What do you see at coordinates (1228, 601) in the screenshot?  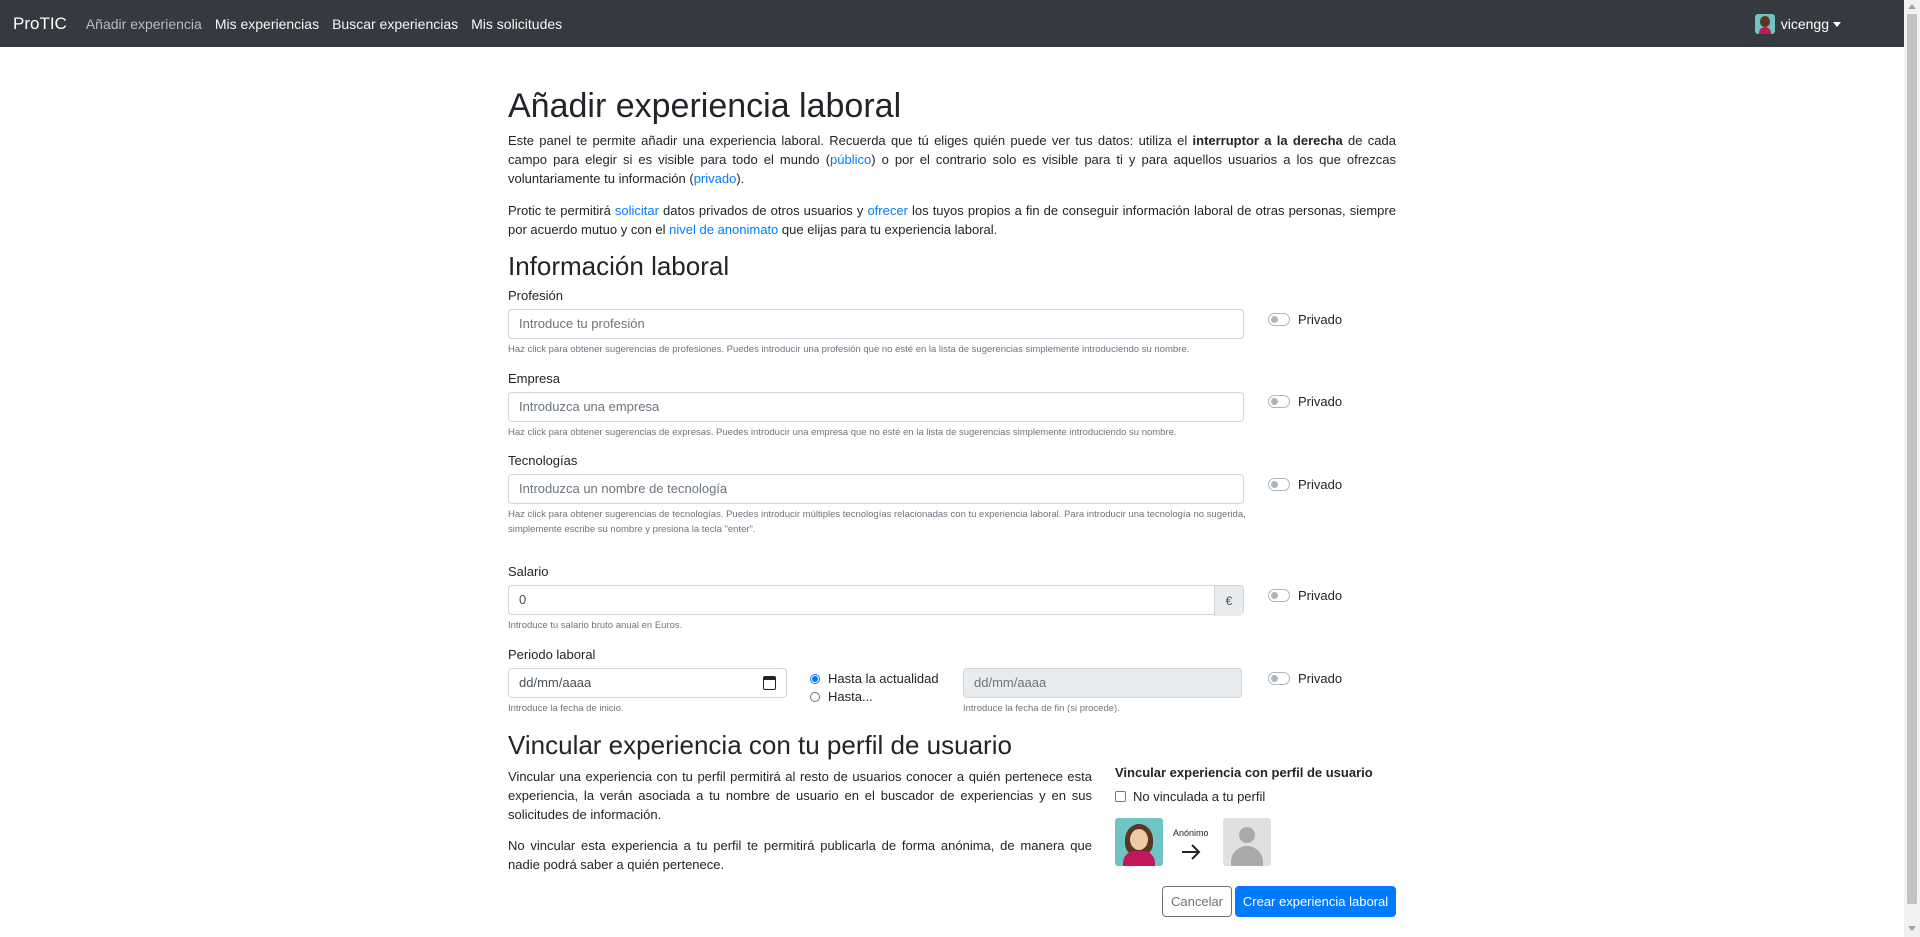 I see `currency-addon: €` at bounding box center [1228, 601].